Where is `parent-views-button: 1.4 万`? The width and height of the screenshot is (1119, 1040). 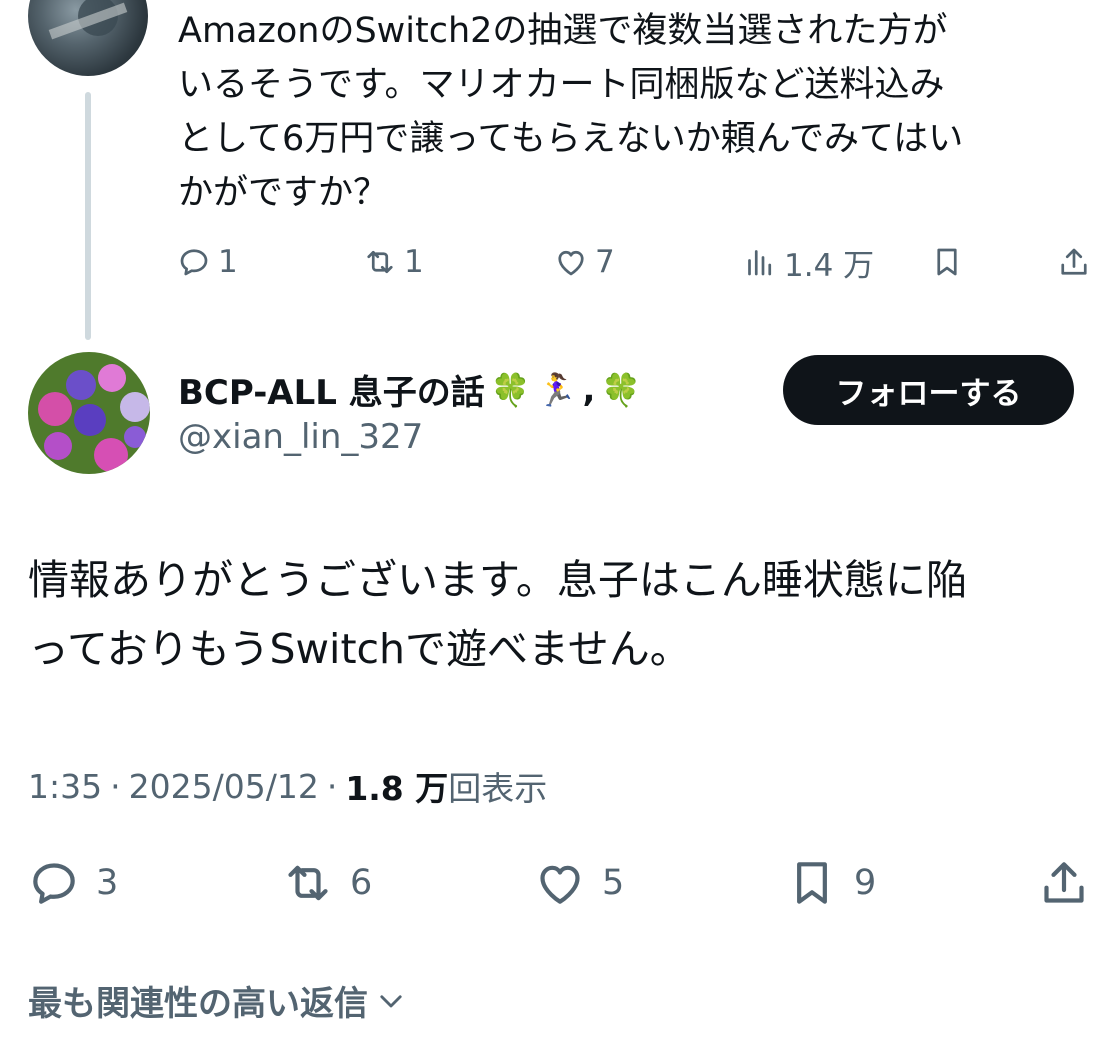
parent-views-button: 1.4 万 is located at coordinates (808, 262).